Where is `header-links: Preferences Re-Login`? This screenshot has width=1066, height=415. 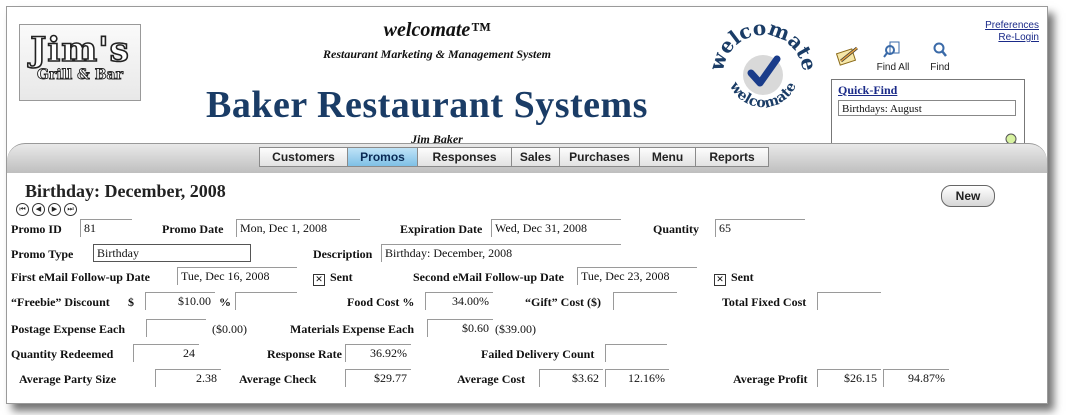 header-links: Preferences Re-Login is located at coordinates (1012, 32).